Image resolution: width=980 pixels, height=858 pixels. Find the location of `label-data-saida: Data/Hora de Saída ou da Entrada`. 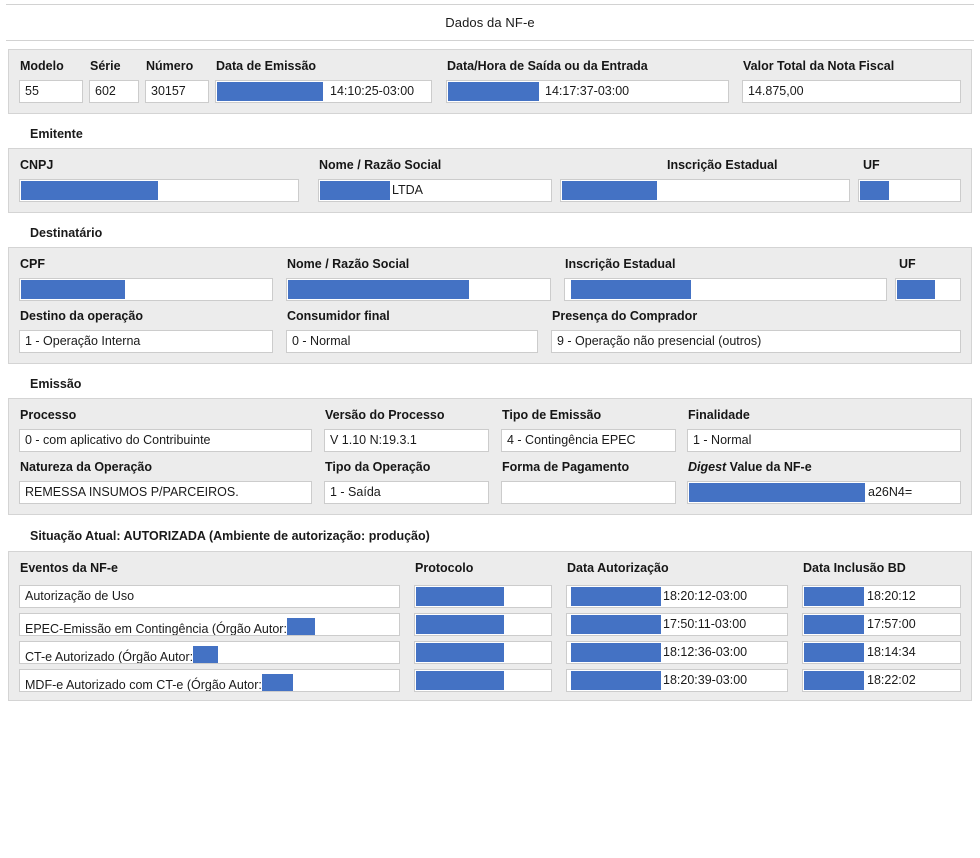

label-data-saida: Data/Hora de Saída ou da Entrada is located at coordinates (547, 66).